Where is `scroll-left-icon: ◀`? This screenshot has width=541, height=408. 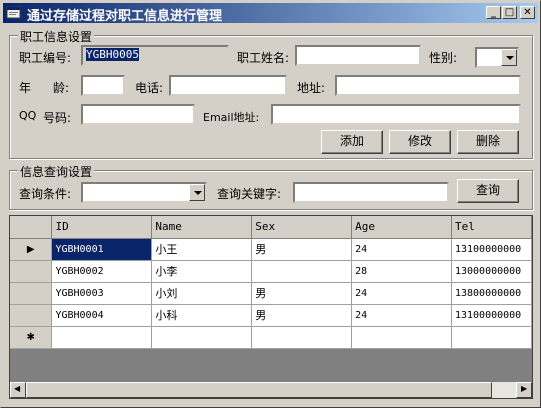
scroll-left-icon: ◀ is located at coordinates (17, 388).